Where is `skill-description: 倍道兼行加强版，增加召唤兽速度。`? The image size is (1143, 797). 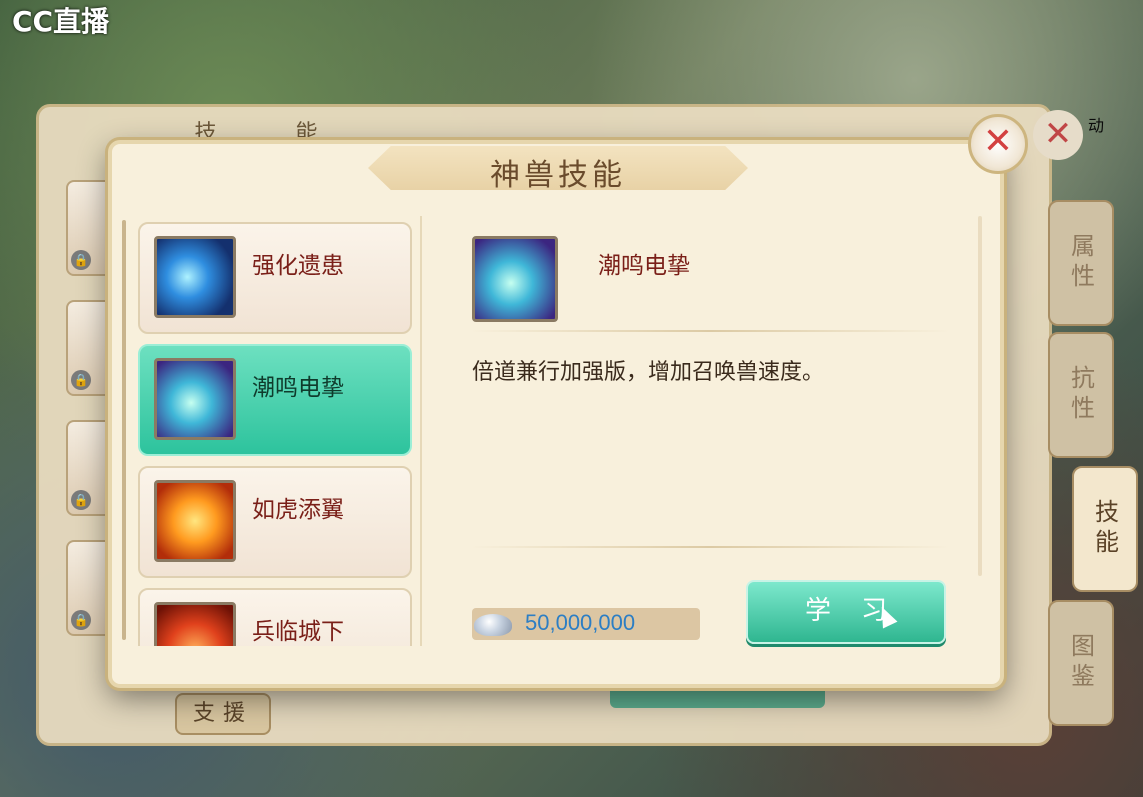 skill-description: 倍道兼行加强版，增加召唤兽速度。 is located at coordinates (648, 372).